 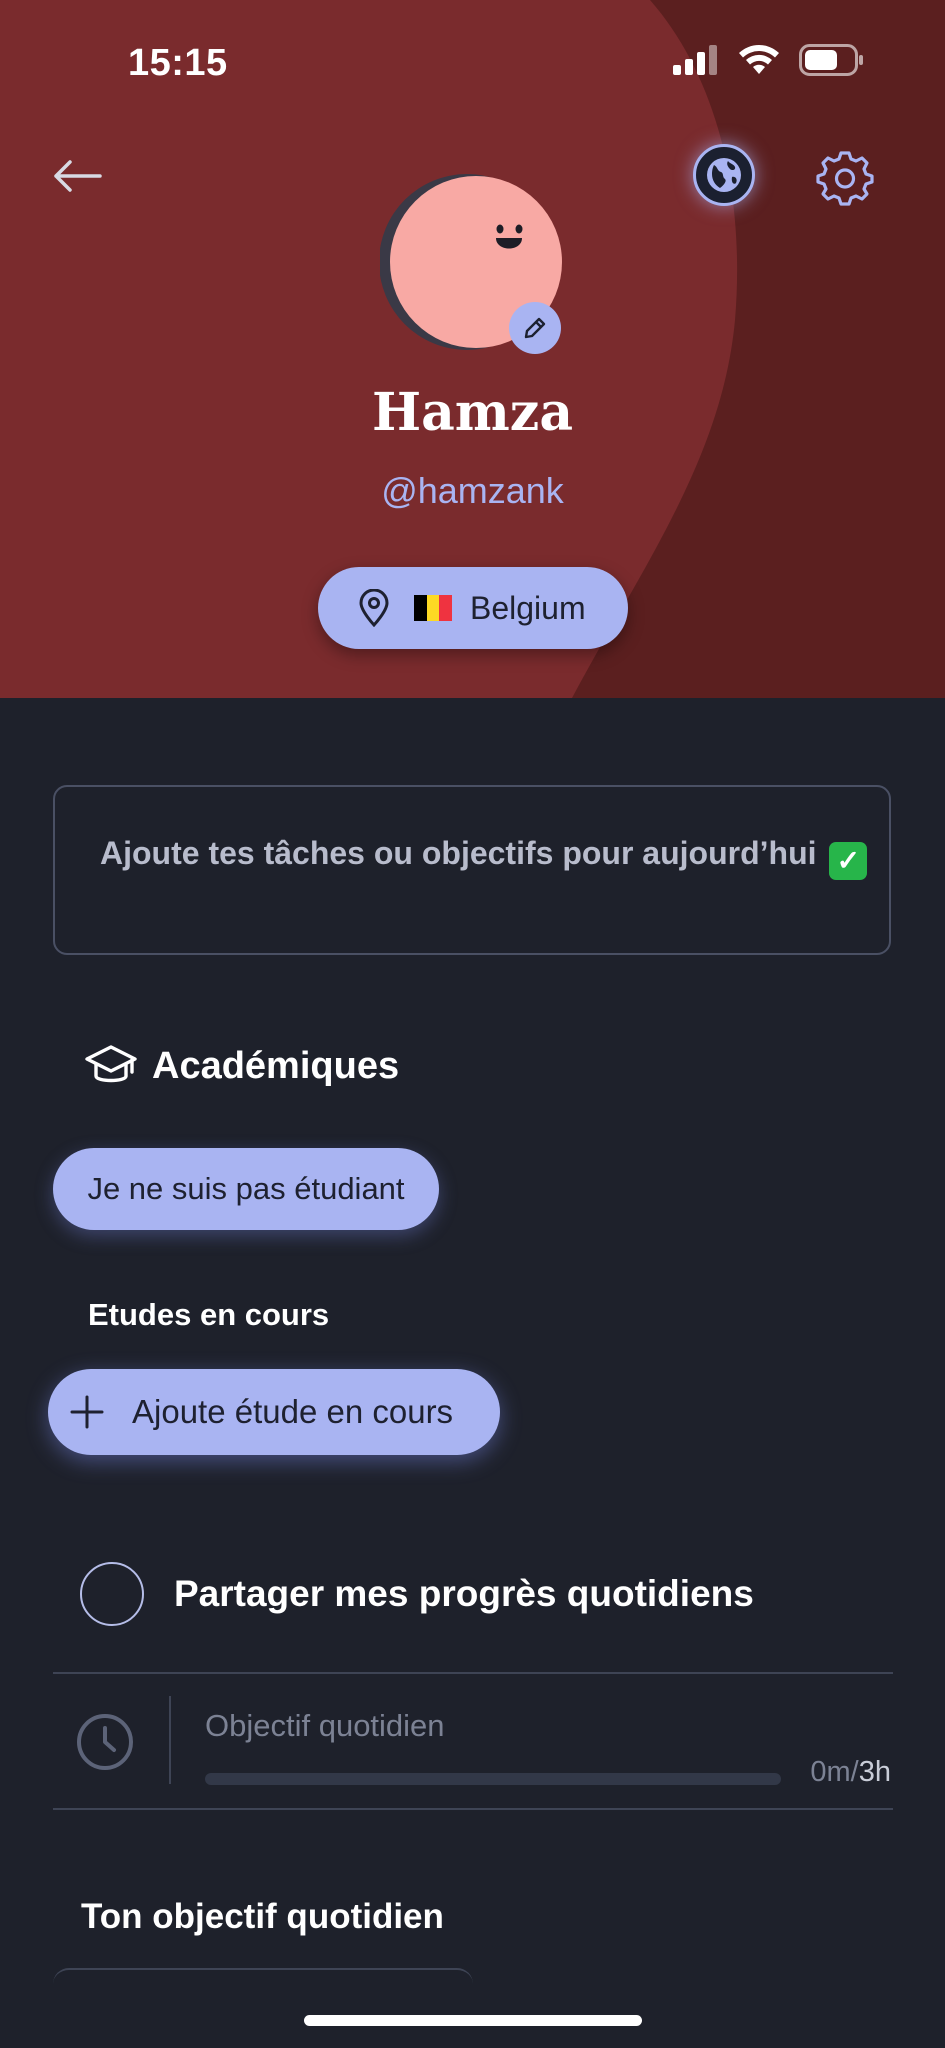 What do you see at coordinates (374, 608) in the screenshot?
I see `location-pin-icon` at bounding box center [374, 608].